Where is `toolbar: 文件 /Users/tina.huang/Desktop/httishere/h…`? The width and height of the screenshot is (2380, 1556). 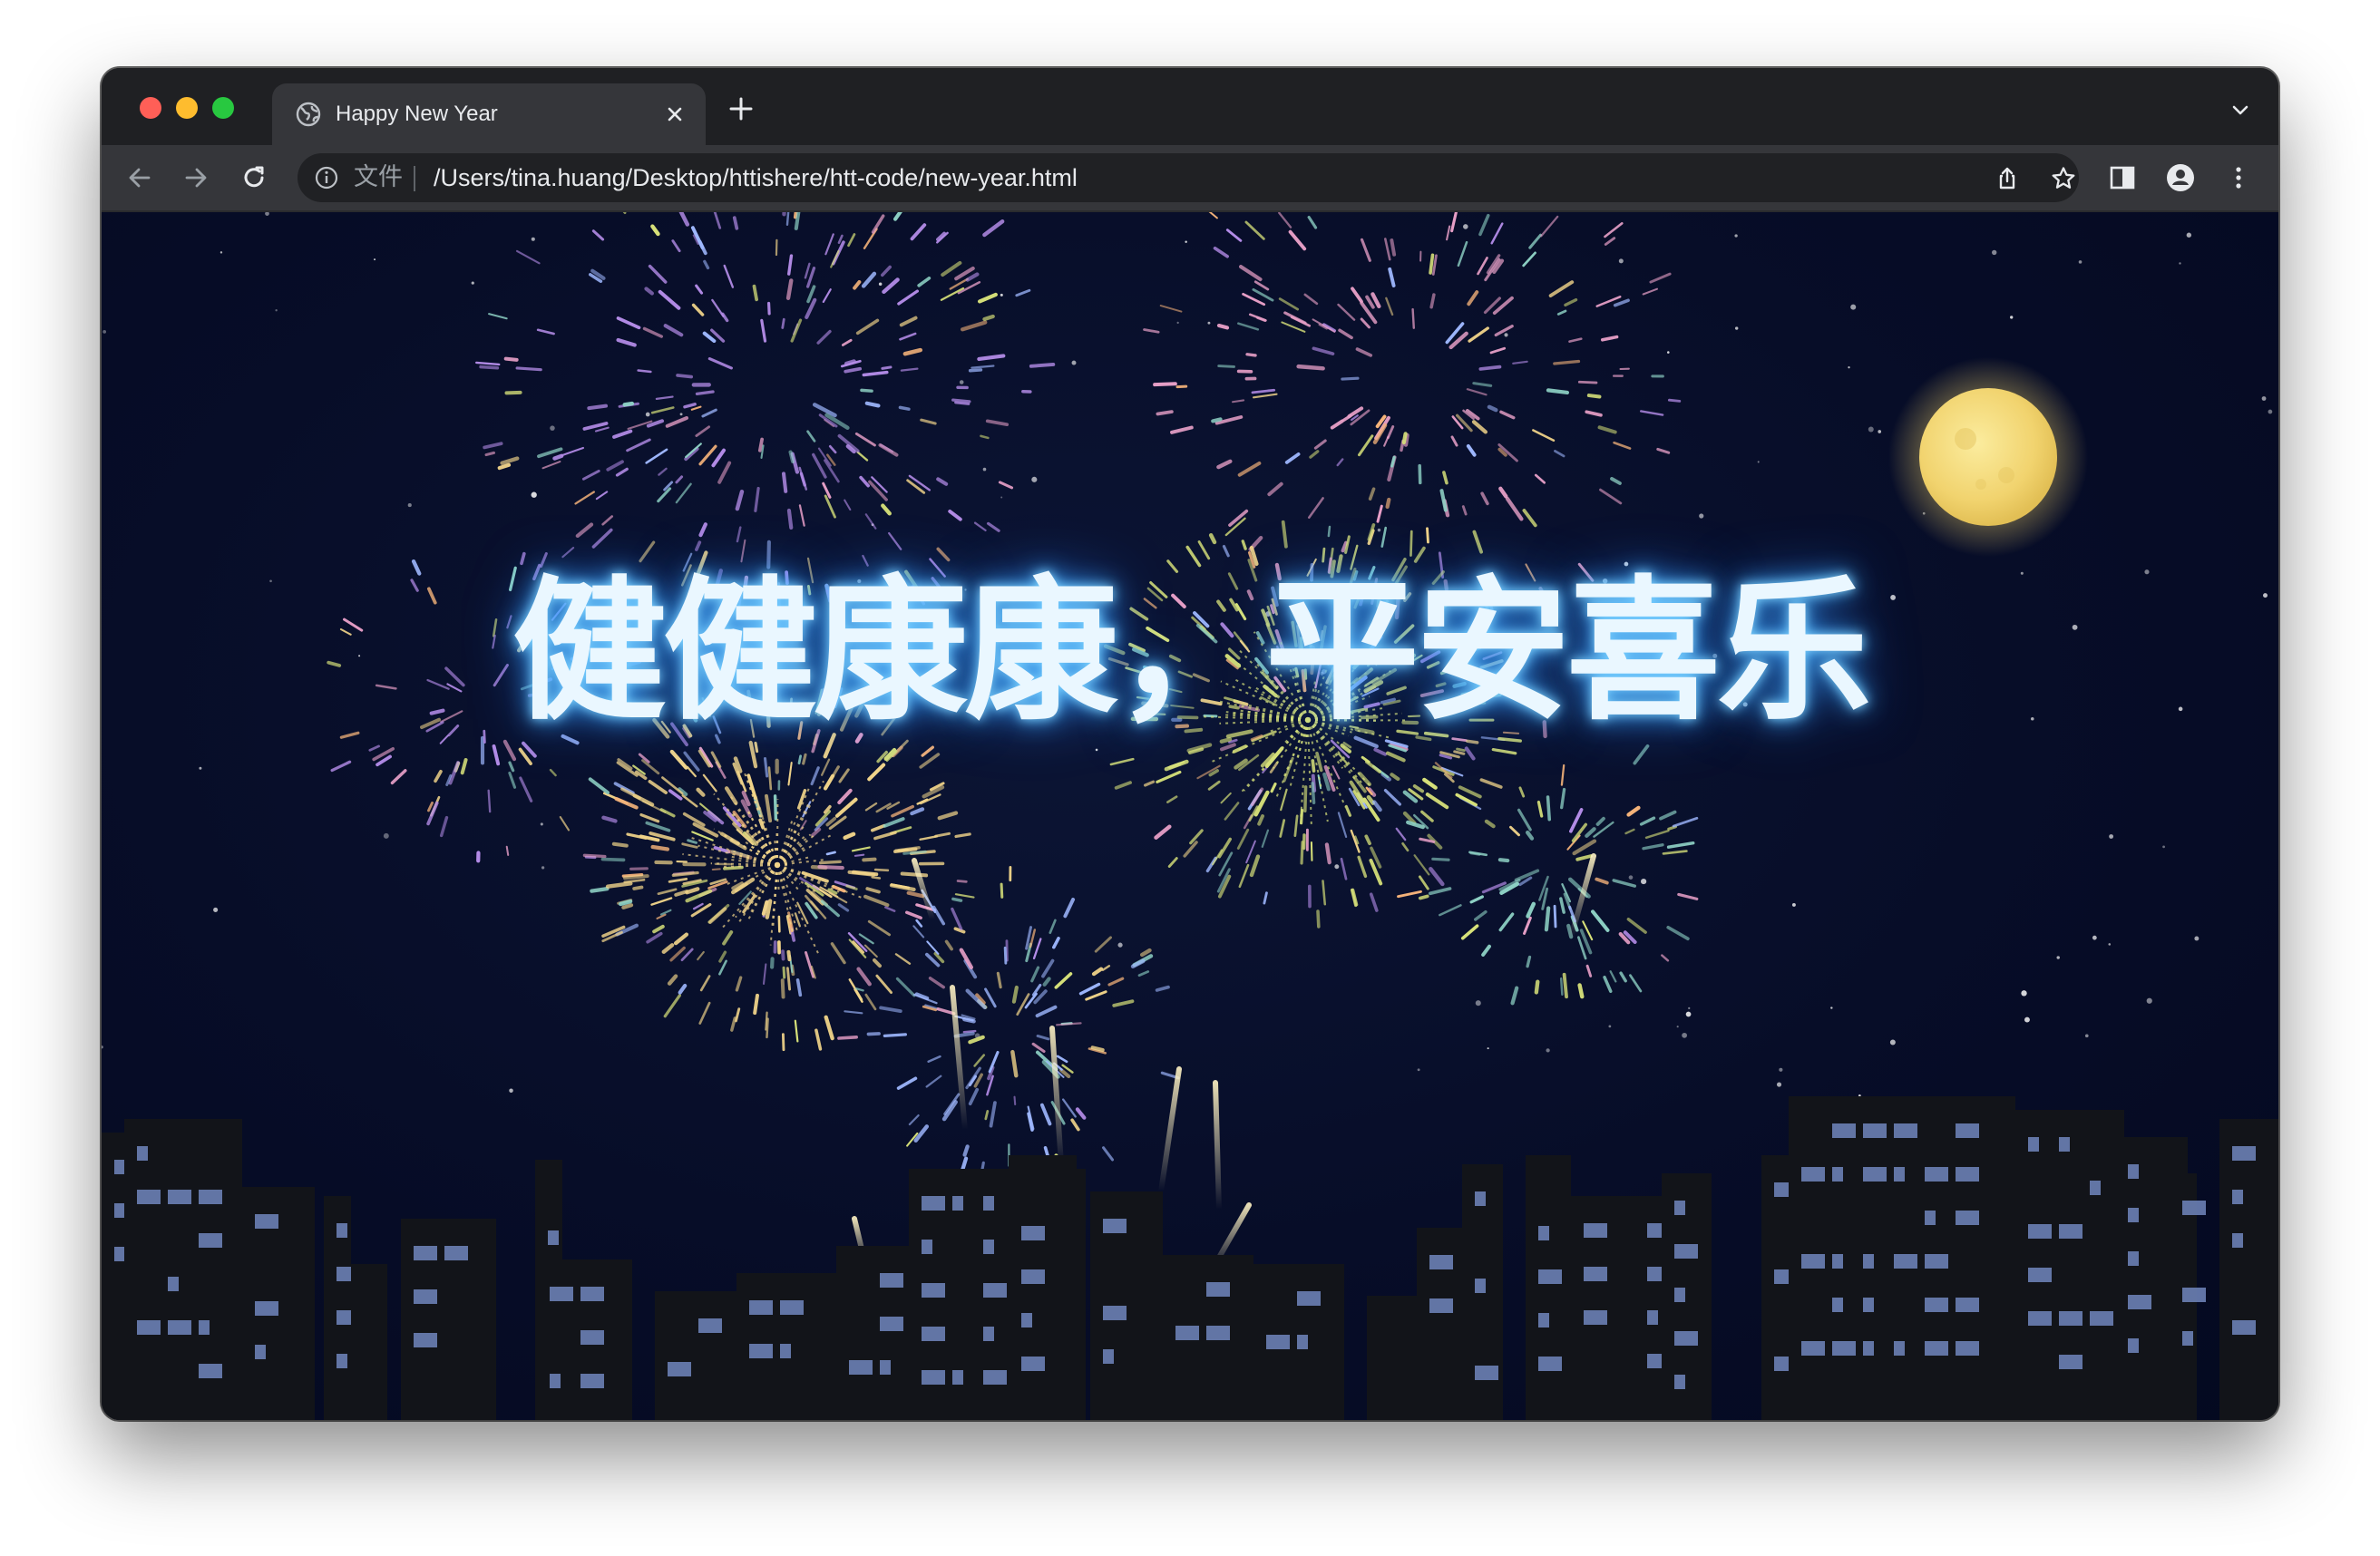 toolbar: 文件 /Users/tina.huang/Desktop/httishere/h… is located at coordinates (1190, 178).